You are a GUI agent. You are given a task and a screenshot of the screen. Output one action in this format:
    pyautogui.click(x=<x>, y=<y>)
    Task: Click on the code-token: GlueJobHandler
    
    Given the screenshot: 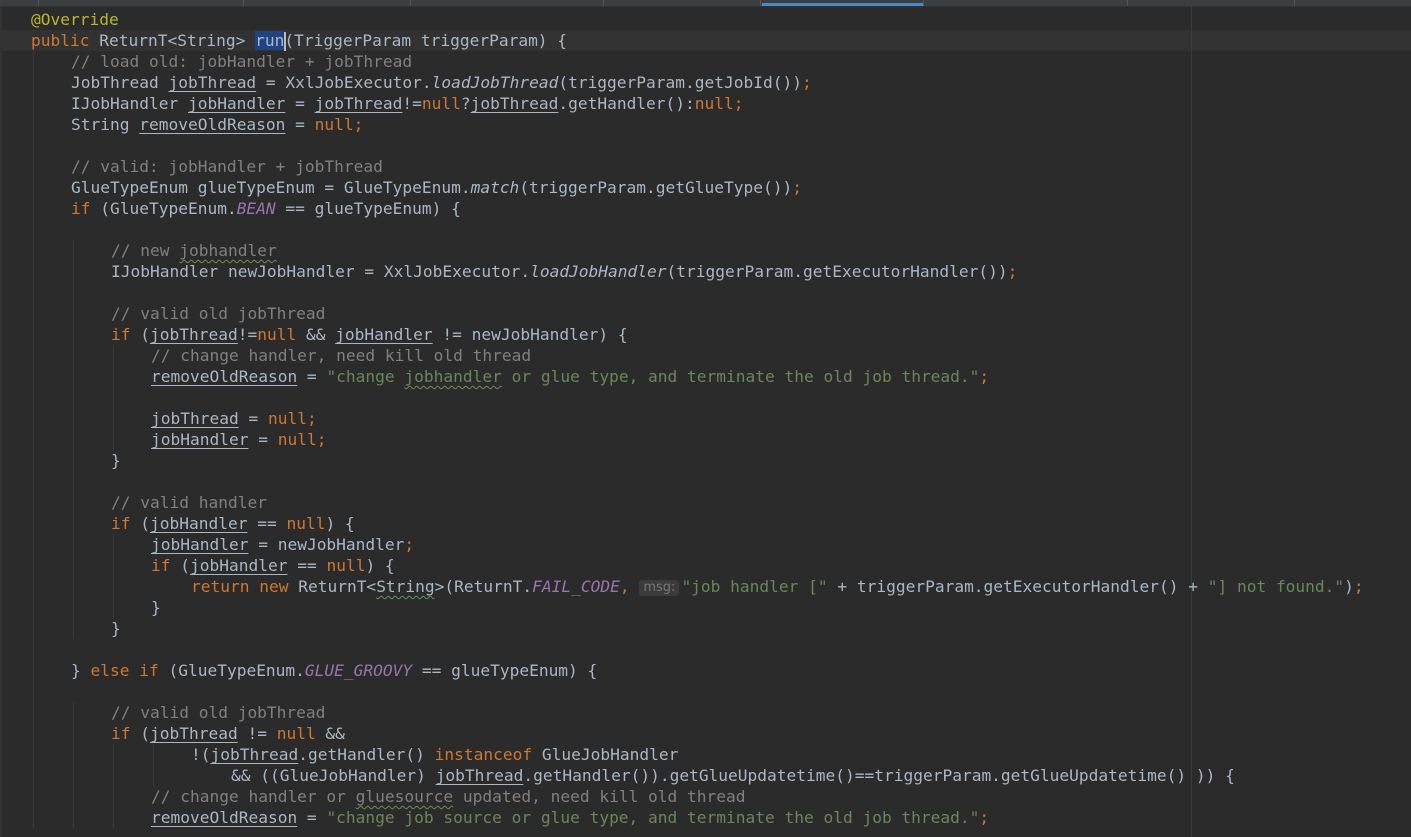 What is the action you would take?
    pyautogui.click(x=605, y=754)
    